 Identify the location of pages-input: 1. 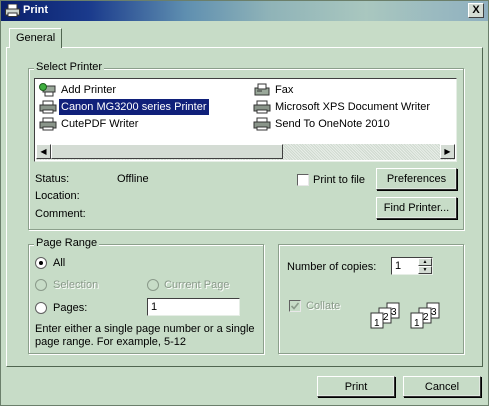
(193, 307).